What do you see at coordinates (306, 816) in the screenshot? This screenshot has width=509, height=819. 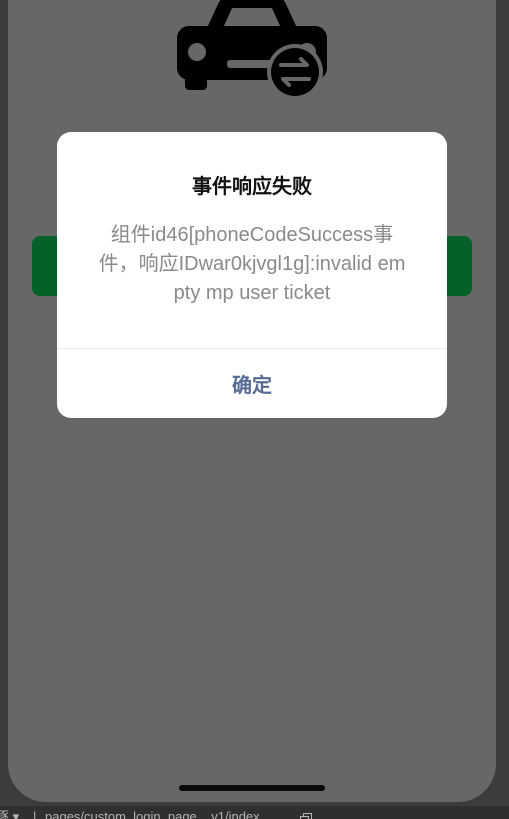 I see `copy-icon` at bounding box center [306, 816].